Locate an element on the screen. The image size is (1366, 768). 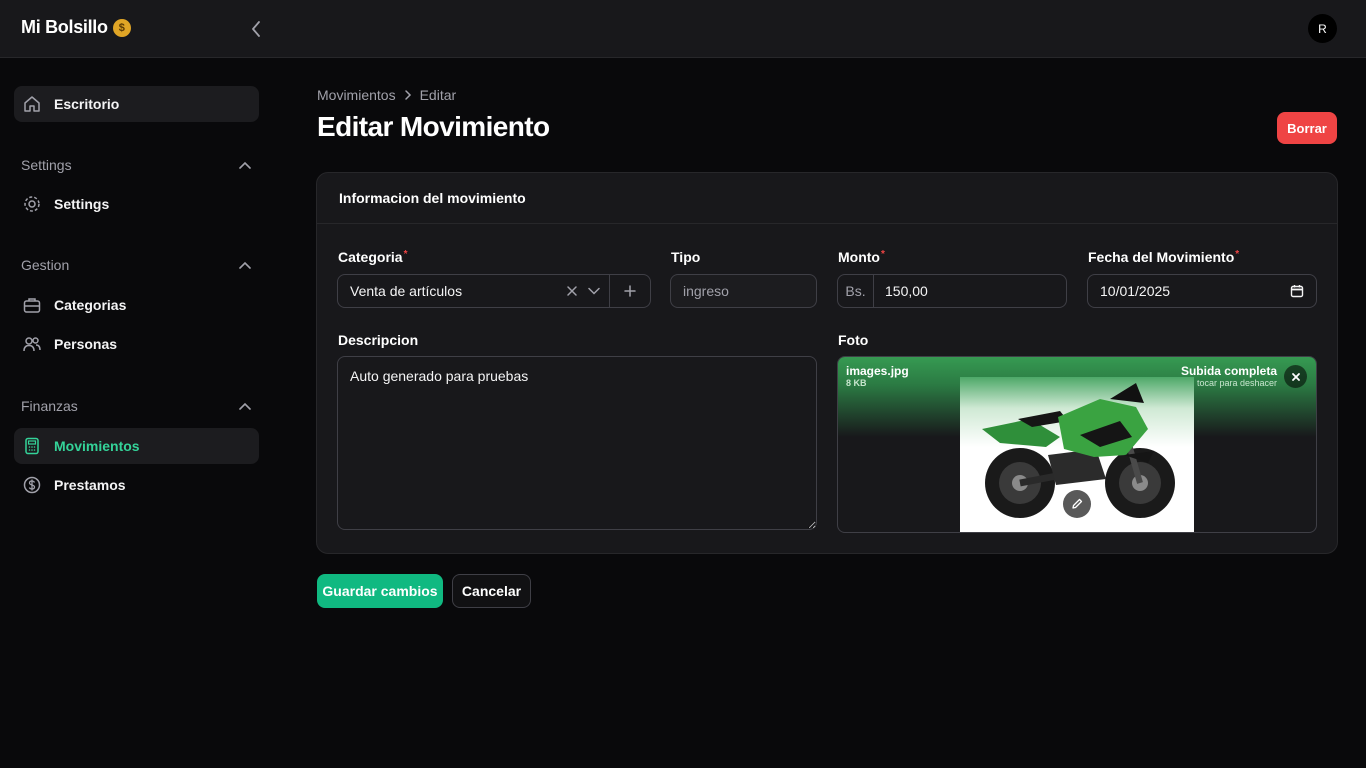
group-title: Gestion is located at coordinates (45, 265).